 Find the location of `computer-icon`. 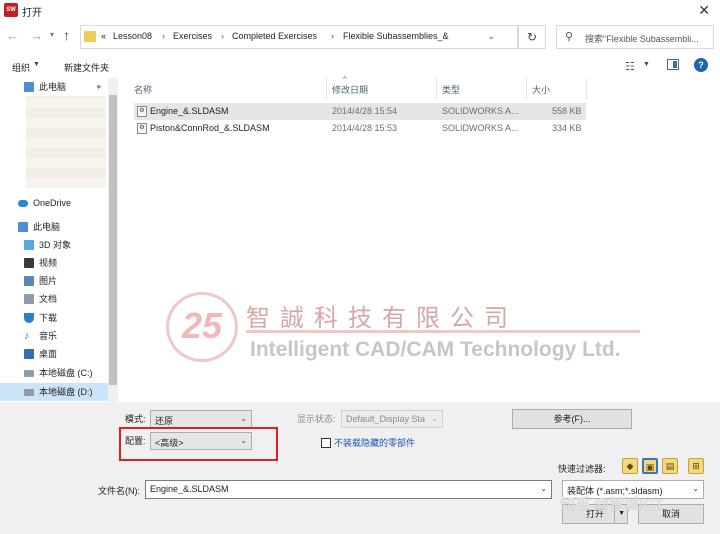

computer-icon is located at coordinates (29, 87).